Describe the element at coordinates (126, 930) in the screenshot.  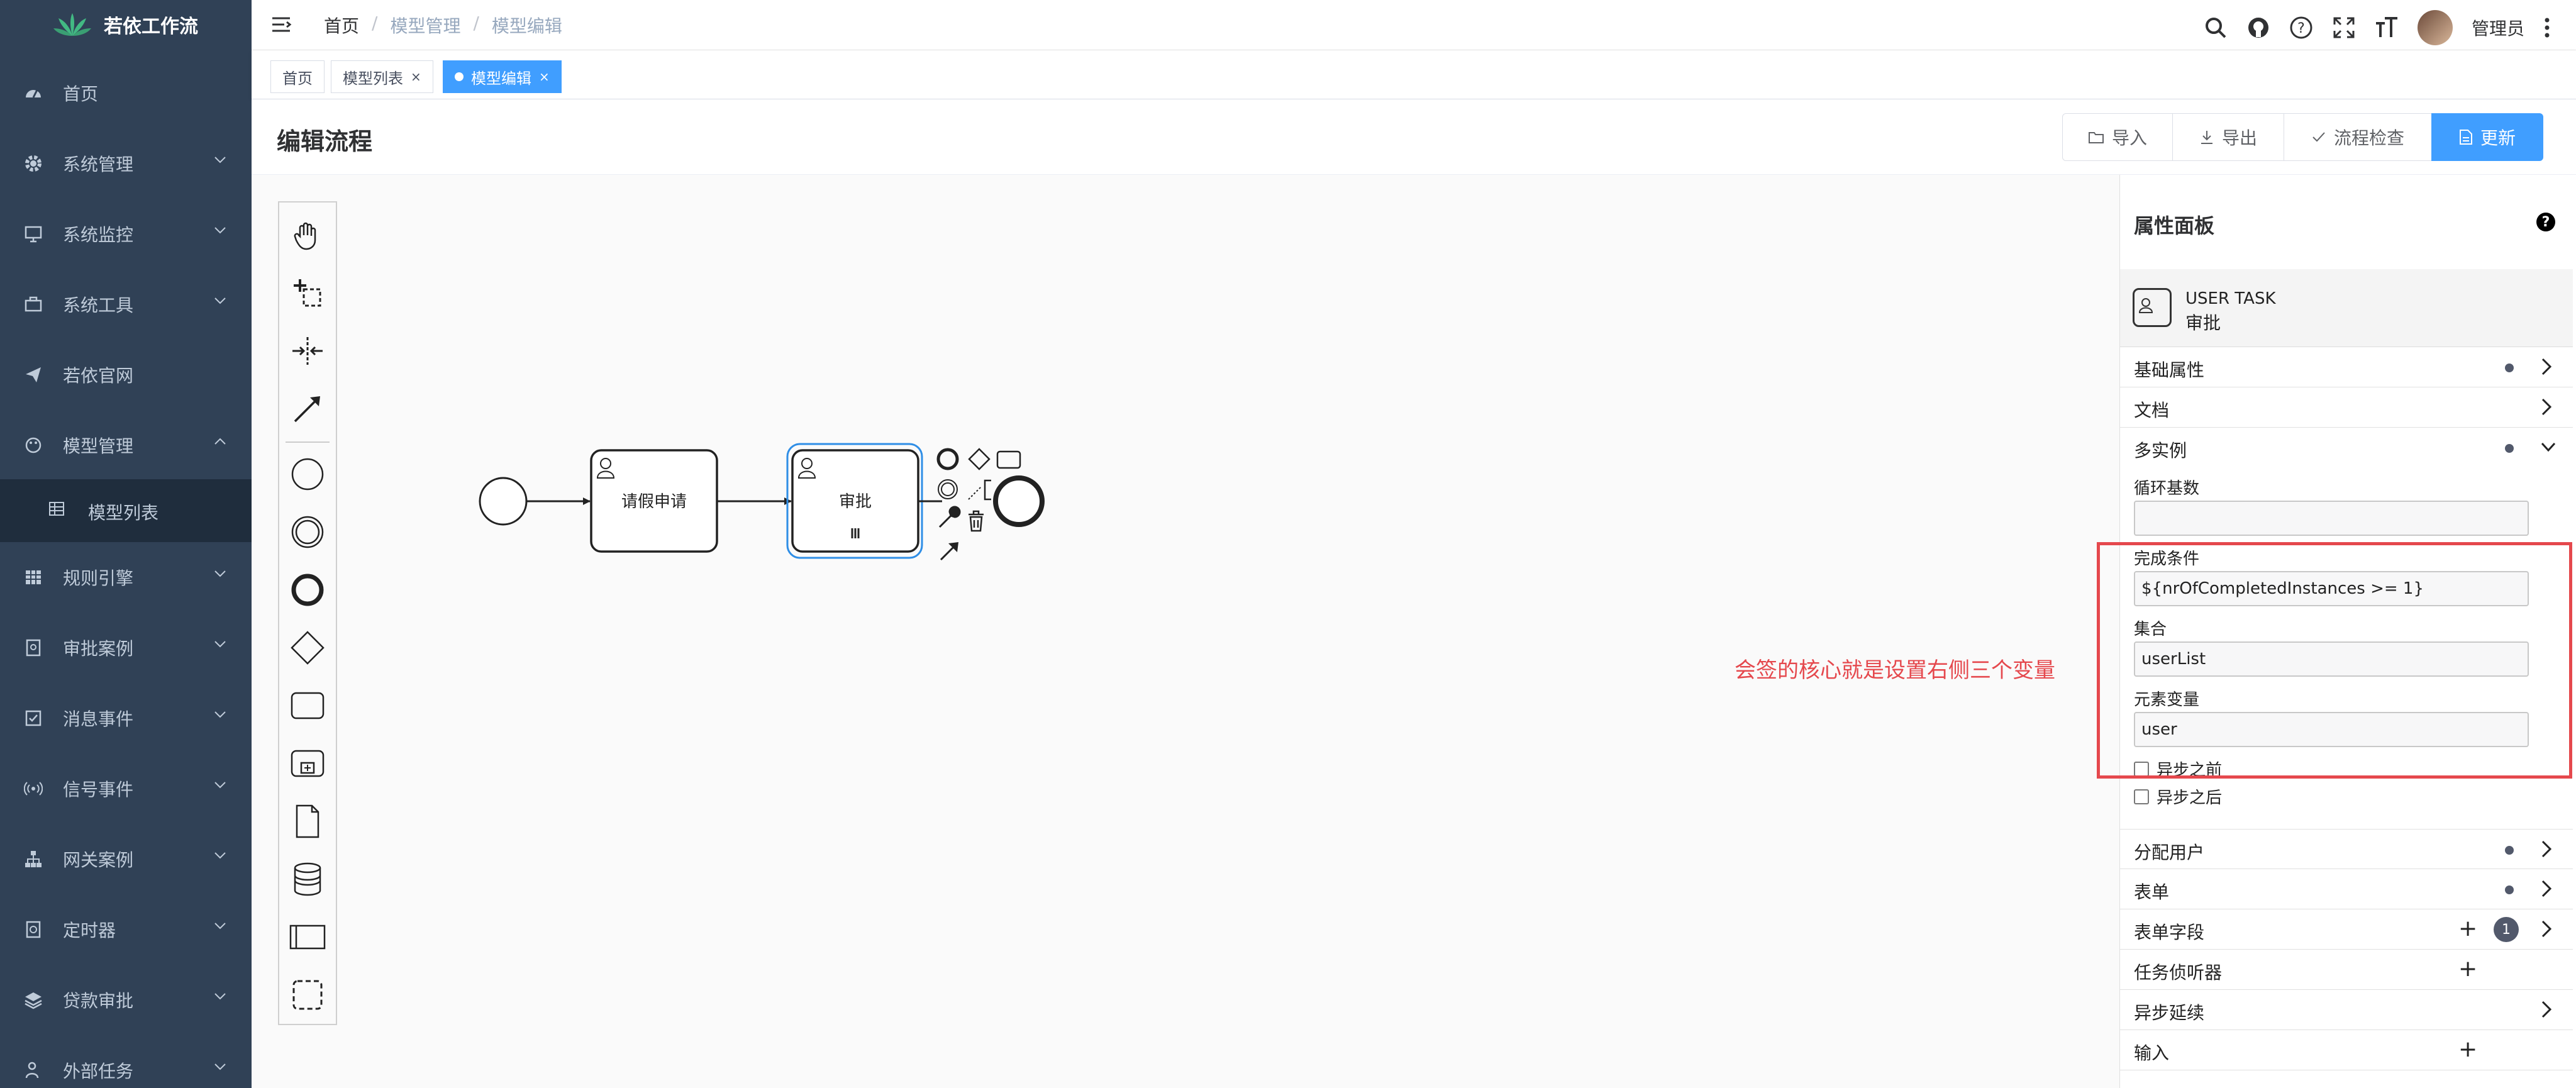
I see `sidebar-item-timer: 定时器` at that location.